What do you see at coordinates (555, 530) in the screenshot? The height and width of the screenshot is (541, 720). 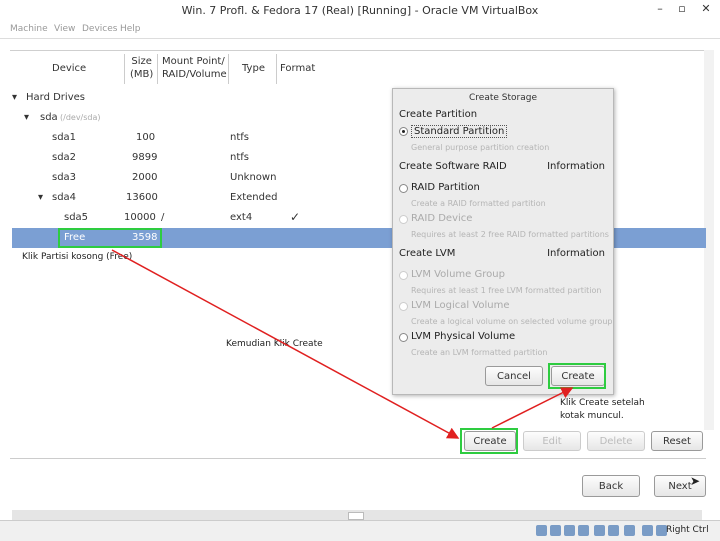 I see `optical-drive-icon` at bounding box center [555, 530].